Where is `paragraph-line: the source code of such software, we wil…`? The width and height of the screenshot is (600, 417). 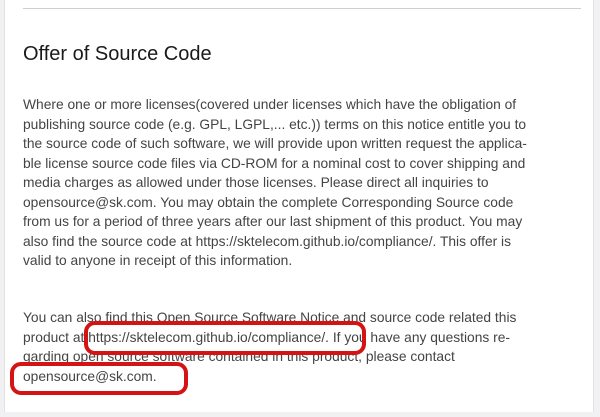 paragraph-line: the source code of such software, we wil… is located at coordinates (275, 143).